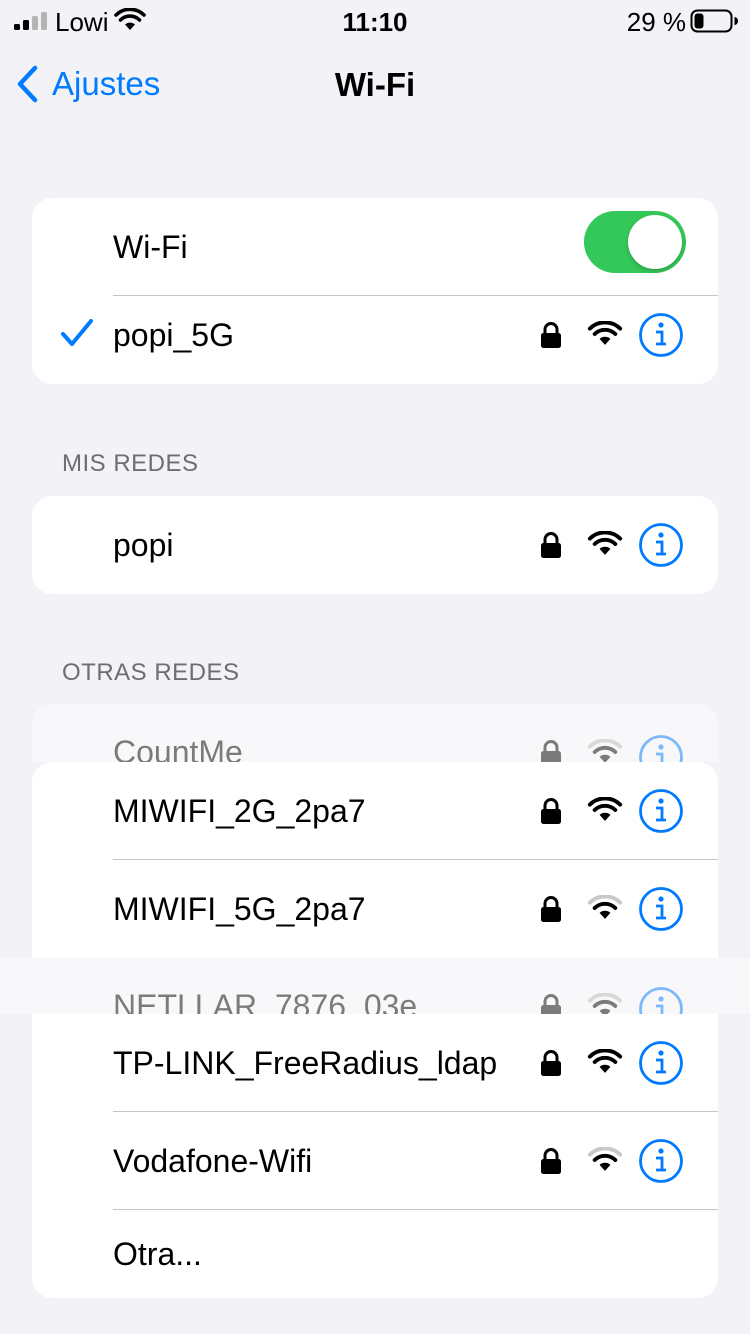 Image resolution: width=750 pixels, height=1334 pixels. What do you see at coordinates (265, 1001) in the screenshot?
I see `network-name: NETLLAR_7876_03e` at bounding box center [265, 1001].